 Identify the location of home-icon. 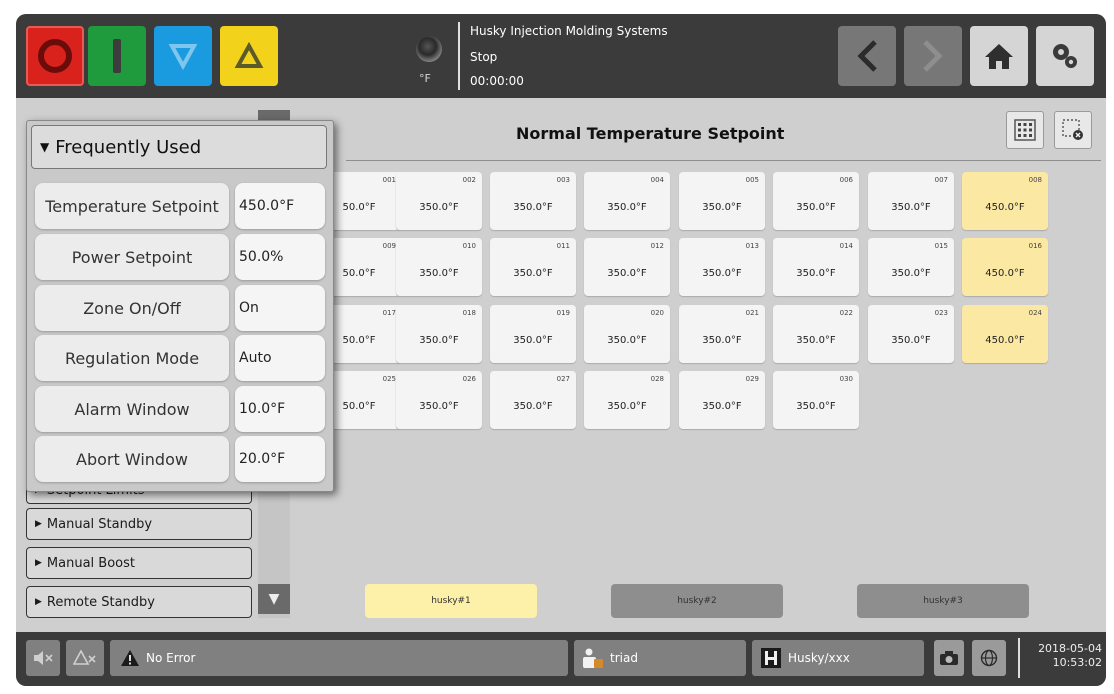
(999, 56).